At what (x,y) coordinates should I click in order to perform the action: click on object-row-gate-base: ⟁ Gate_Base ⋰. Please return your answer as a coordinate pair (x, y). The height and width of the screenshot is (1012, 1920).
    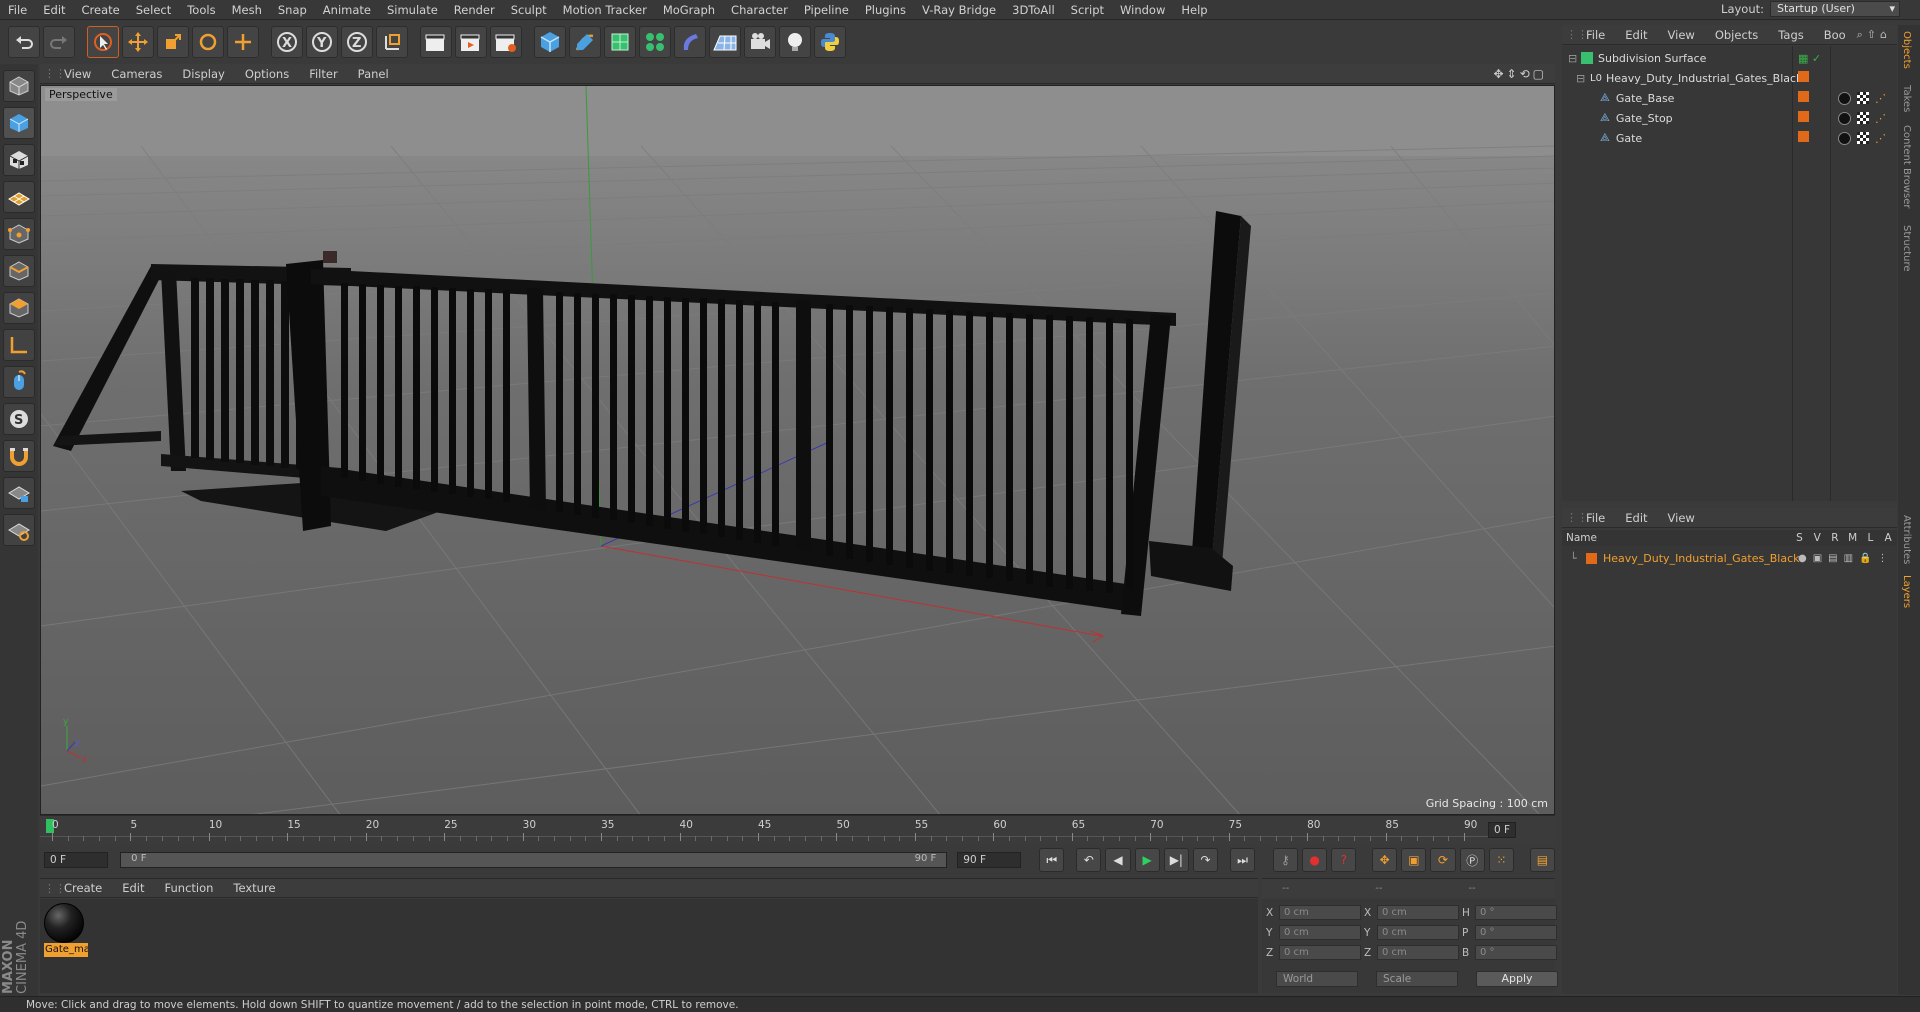
    Looking at the image, I should click on (1729, 98).